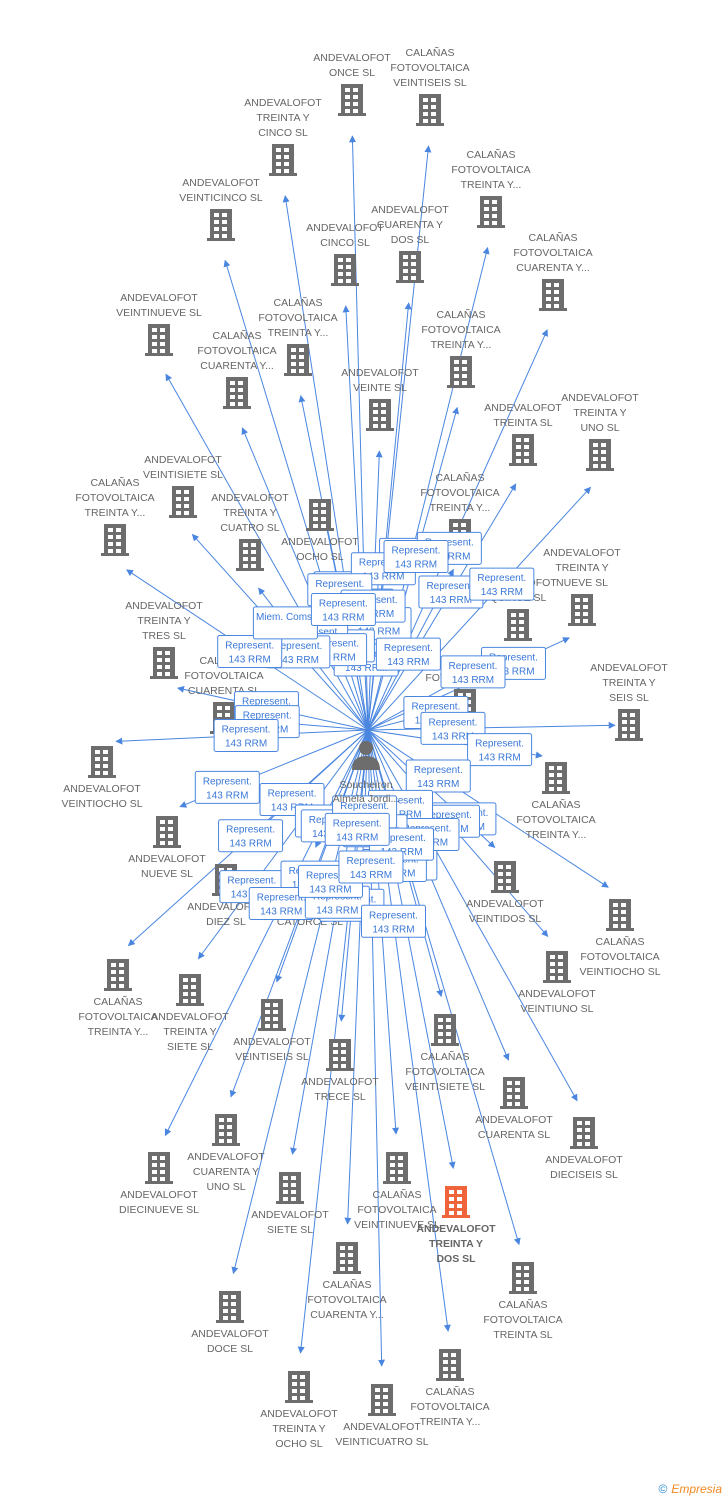  Describe the element at coordinates (690, 1489) in the screenshot. I see `footer-brand: © Empresia` at that location.